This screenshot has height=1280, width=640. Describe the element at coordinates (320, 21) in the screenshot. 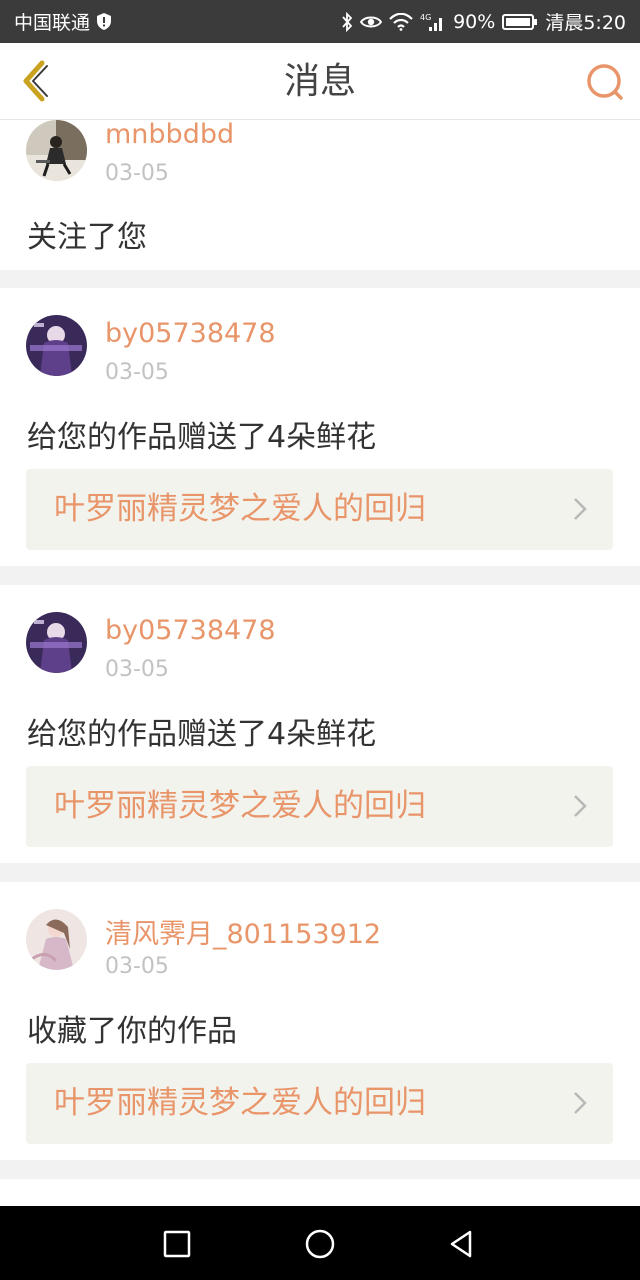

I see `status-bar: 中国联通 4G 90% 清晨5:20` at that location.